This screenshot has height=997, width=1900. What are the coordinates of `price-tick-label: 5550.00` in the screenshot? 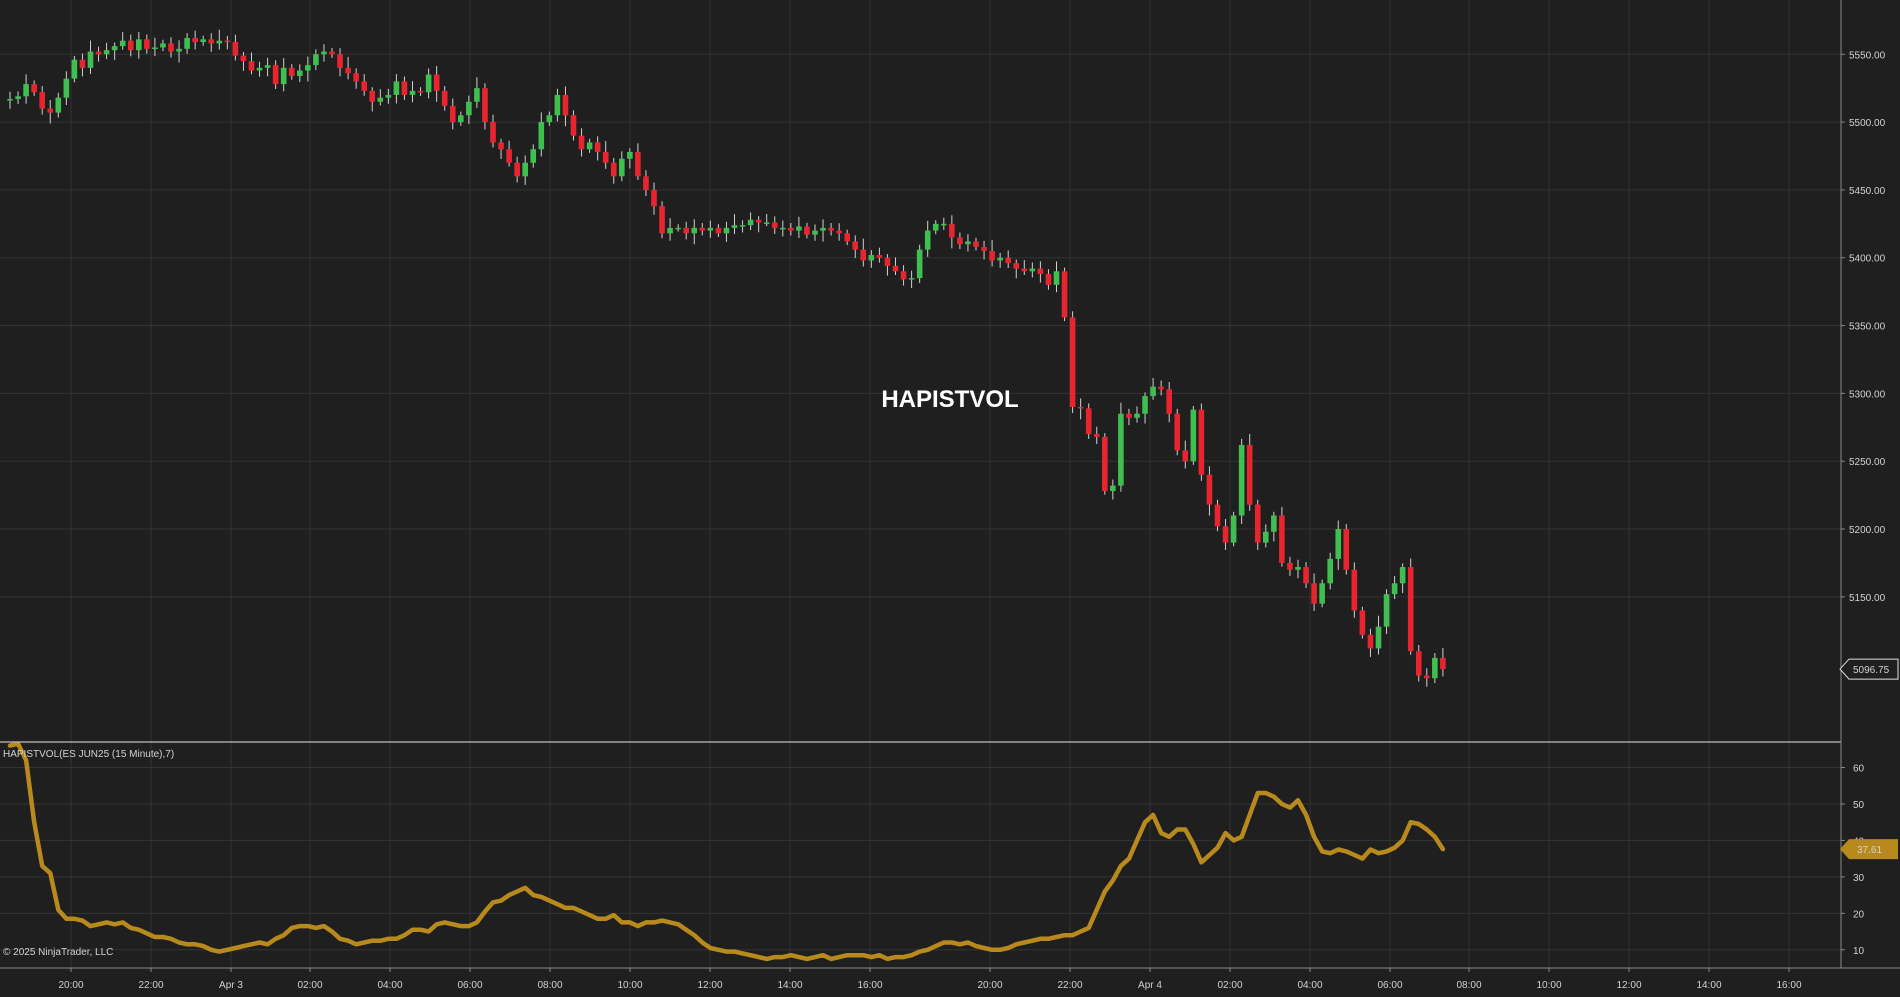 It's located at (1867, 55).